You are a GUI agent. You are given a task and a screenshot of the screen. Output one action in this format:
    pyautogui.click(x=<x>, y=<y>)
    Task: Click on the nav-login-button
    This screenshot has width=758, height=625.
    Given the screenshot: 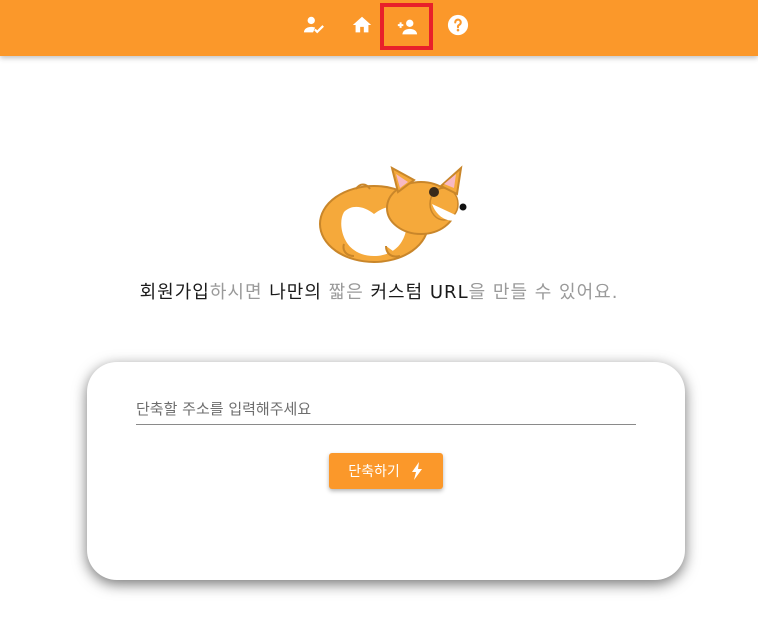 What is the action you would take?
    pyautogui.click(x=314, y=25)
    